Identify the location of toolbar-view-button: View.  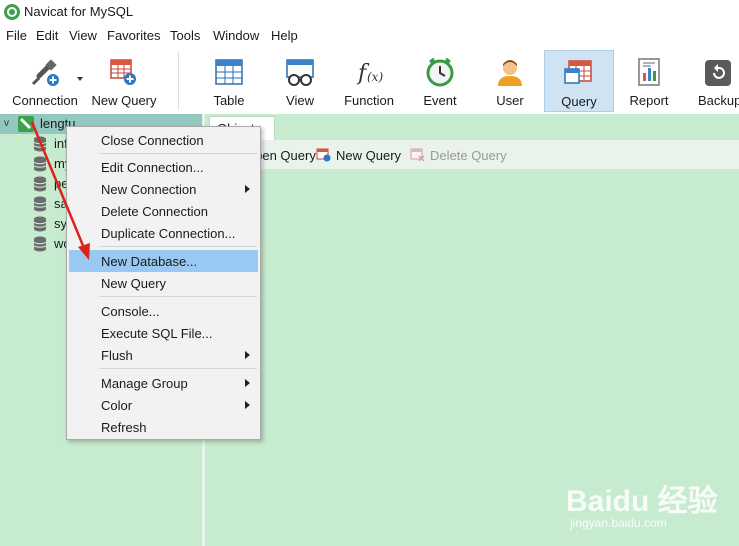
(300, 81).